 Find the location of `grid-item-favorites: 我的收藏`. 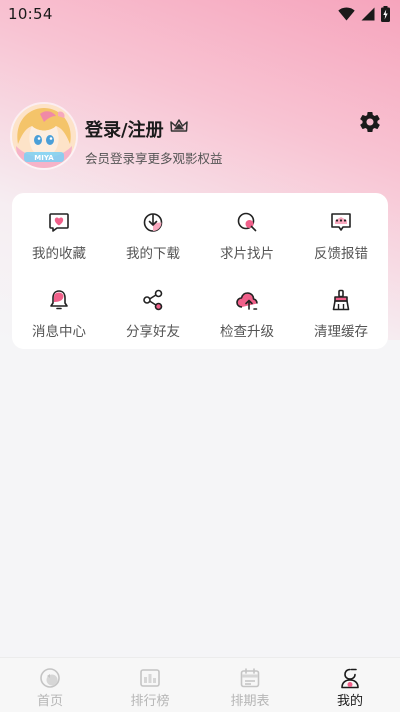

grid-item-favorites: 我的收藏 is located at coordinates (59, 232).